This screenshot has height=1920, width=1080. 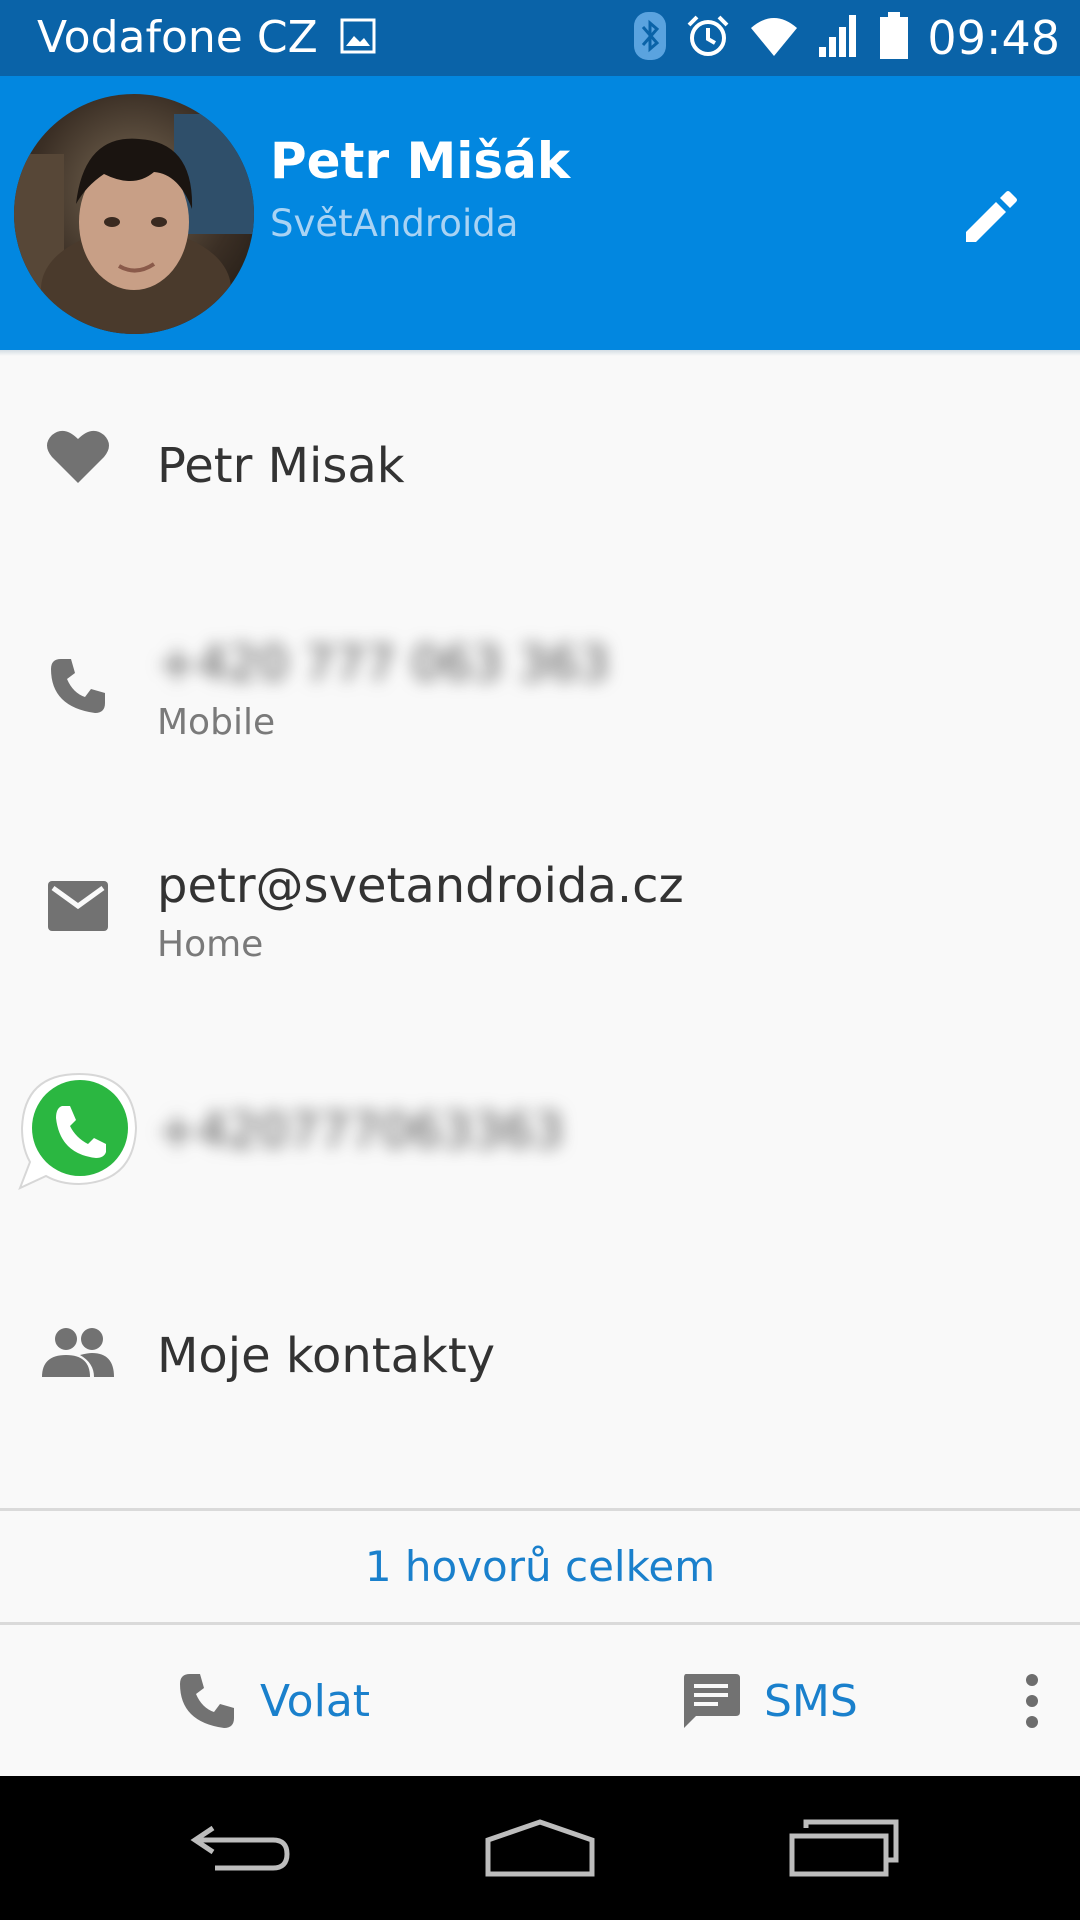 What do you see at coordinates (281, 466) in the screenshot?
I see `nickname-text: Petr Misak` at bounding box center [281, 466].